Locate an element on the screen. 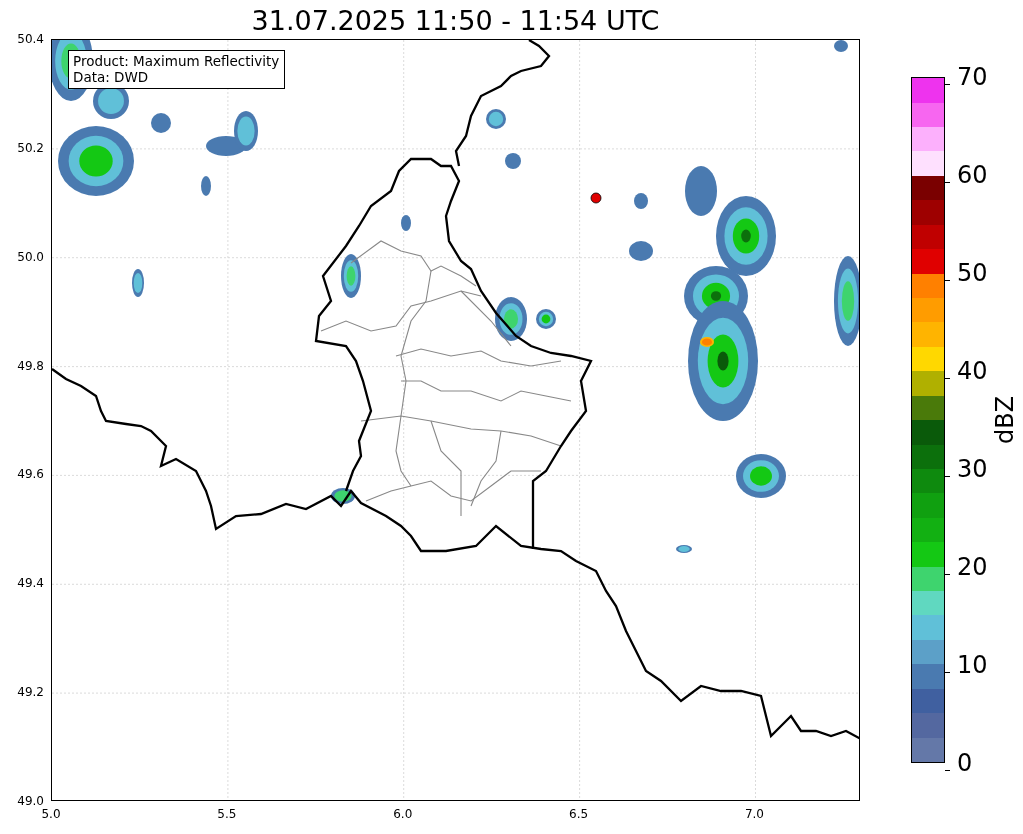 The width and height of the screenshot is (1023, 834). annotation-text: Product: Maximum Reflectivity is located at coordinates (176, 61).